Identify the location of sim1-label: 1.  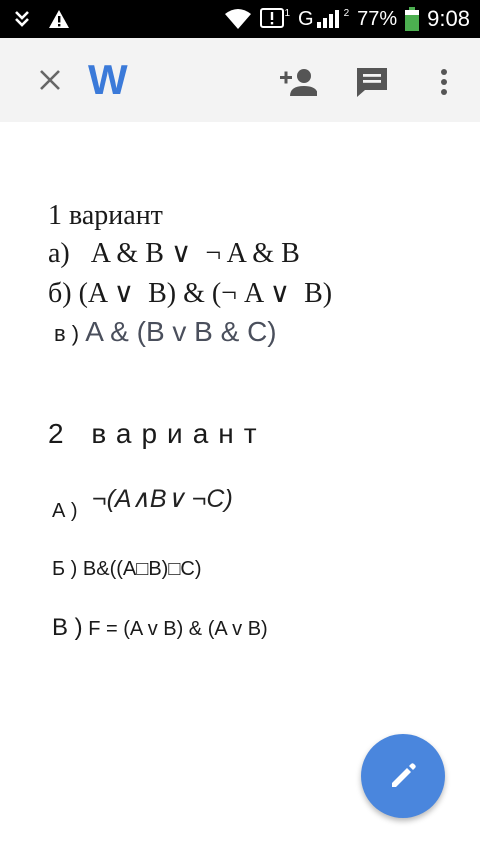
(287, 13).